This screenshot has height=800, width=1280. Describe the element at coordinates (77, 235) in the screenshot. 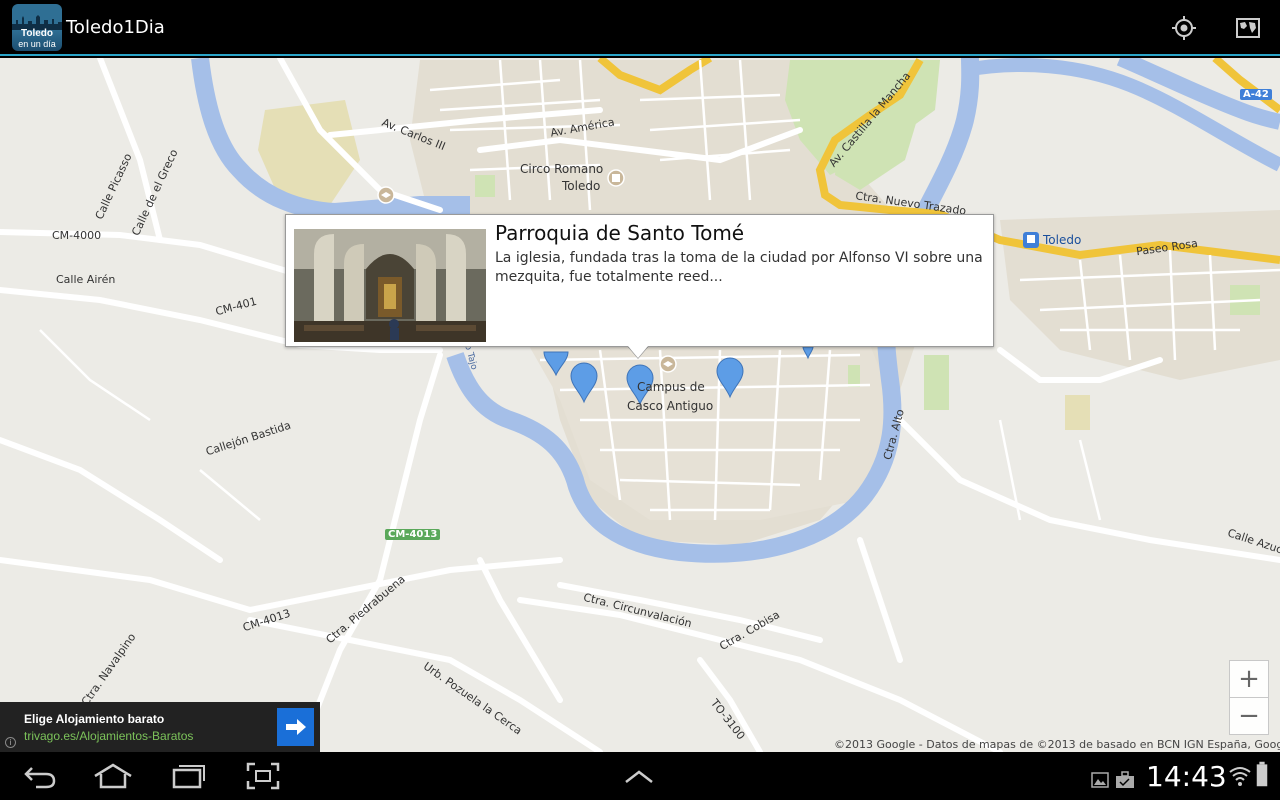

I see `map-label-cm-4000: CM-4000` at that location.